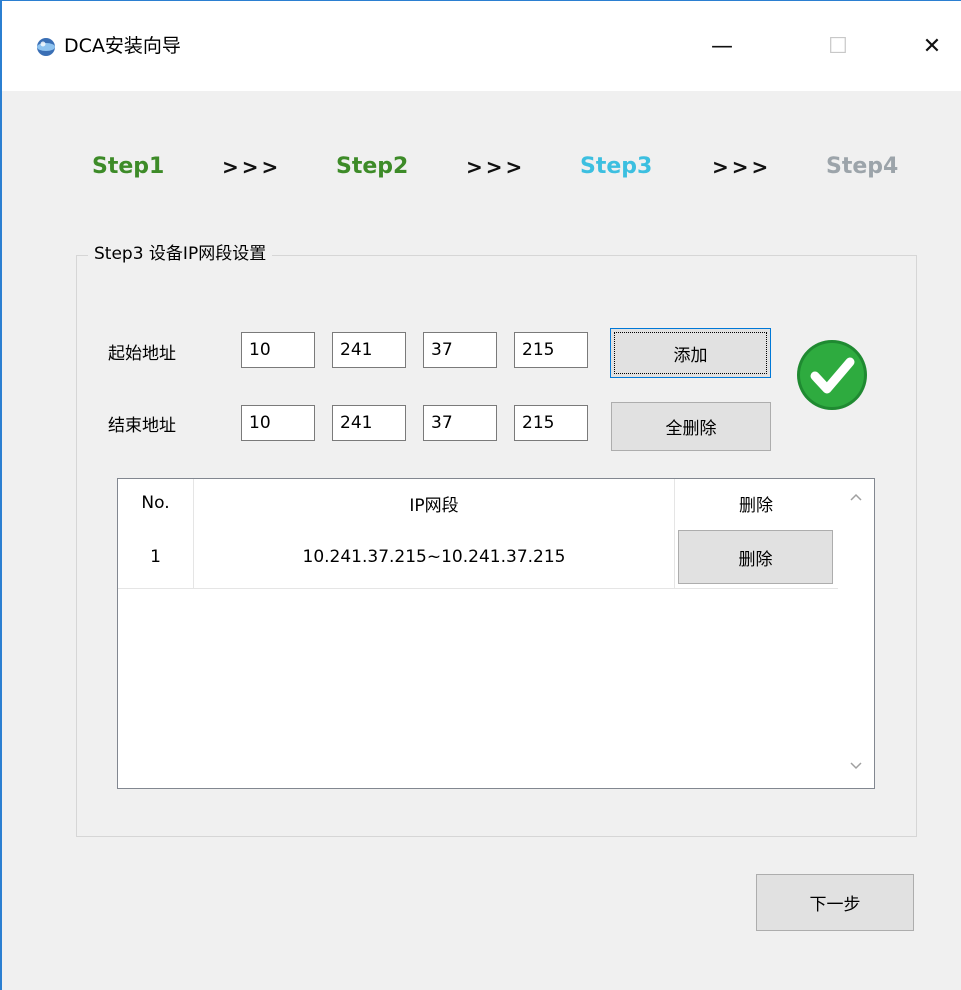  What do you see at coordinates (460, 423) in the screenshot?
I see `end-ip-octet-3: 37` at bounding box center [460, 423].